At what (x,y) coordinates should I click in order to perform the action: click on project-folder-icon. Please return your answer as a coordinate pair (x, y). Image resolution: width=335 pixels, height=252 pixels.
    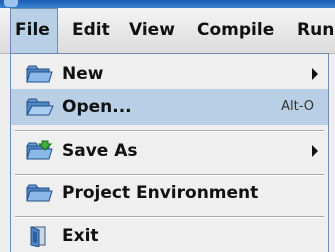
    Looking at the image, I should click on (40, 193).